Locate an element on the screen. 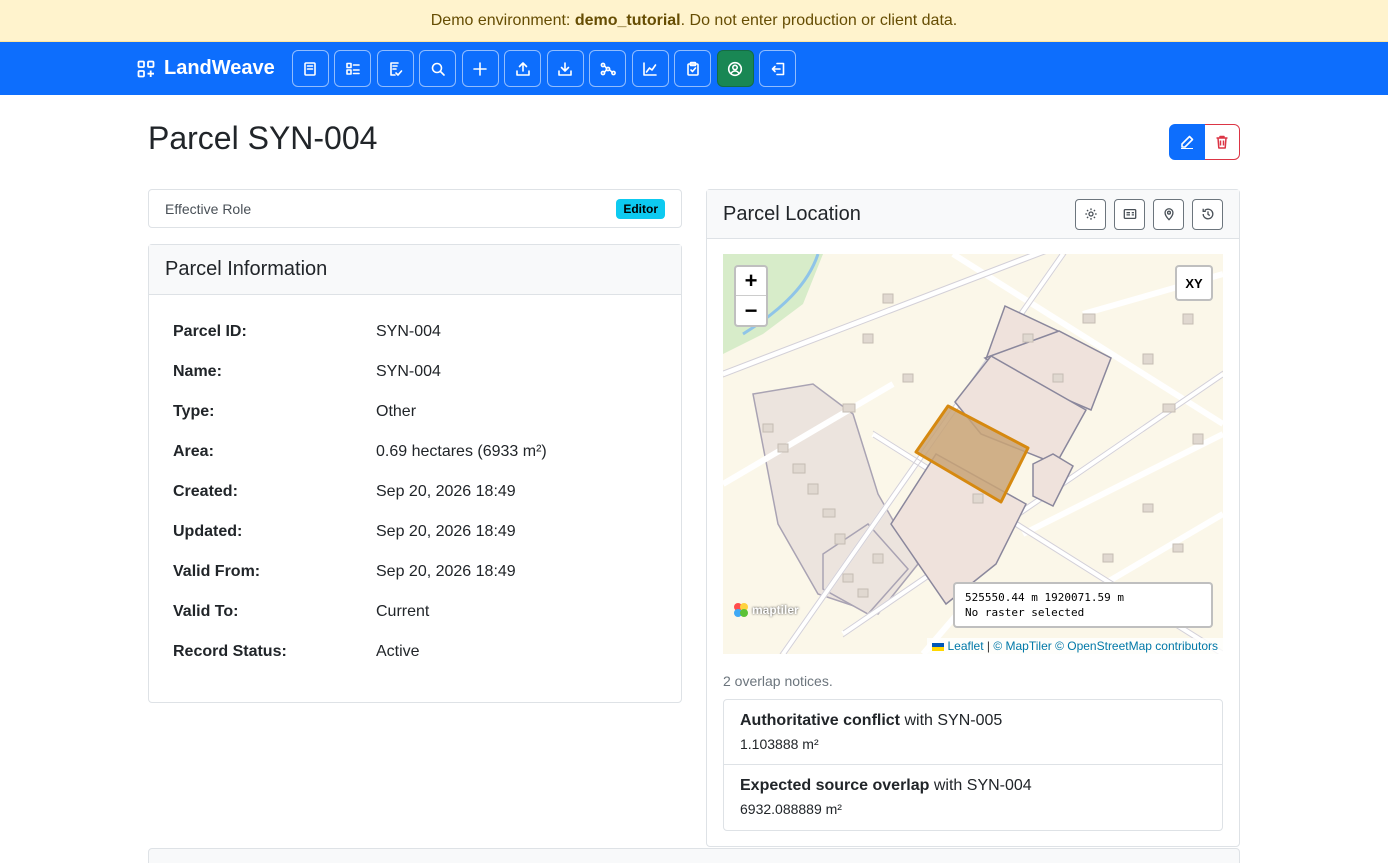  book-icon is located at coordinates (310, 68).